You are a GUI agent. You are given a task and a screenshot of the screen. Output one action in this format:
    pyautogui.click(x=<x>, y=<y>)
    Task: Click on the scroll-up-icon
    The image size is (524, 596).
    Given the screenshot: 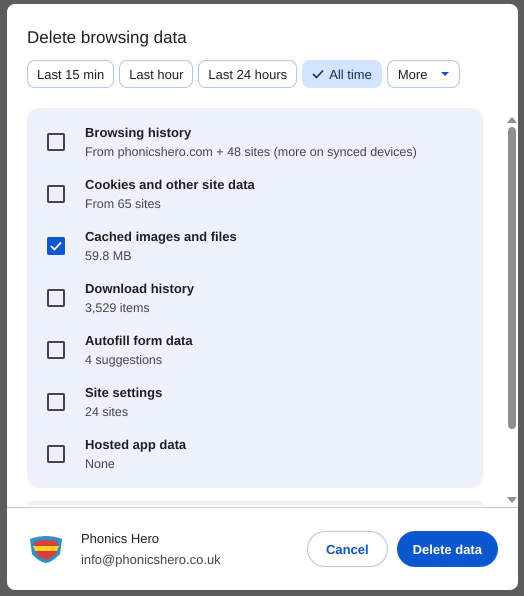 What is the action you would take?
    pyautogui.click(x=512, y=120)
    